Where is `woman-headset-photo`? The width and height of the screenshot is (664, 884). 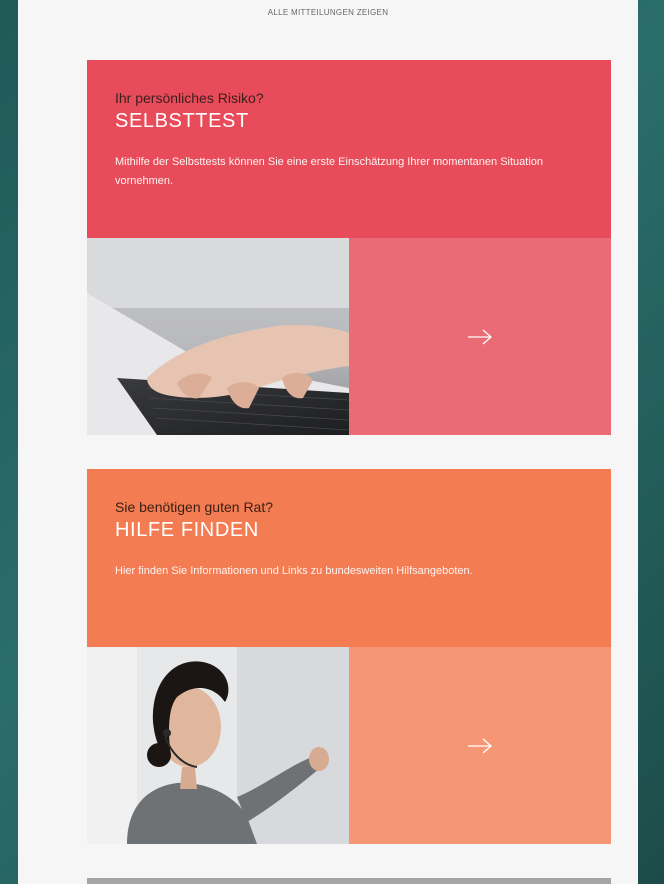
woman-headset-photo is located at coordinates (218, 745).